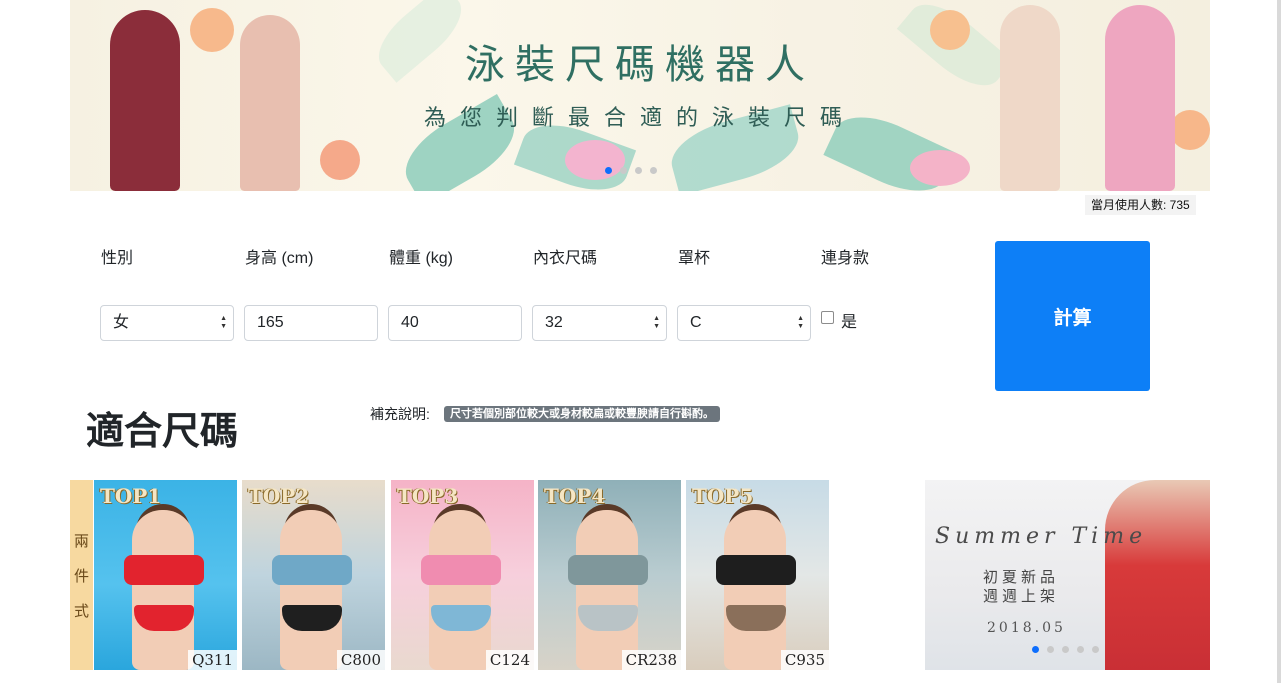 The width and height of the screenshot is (1281, 683). What do you see at coordinates (599, 323) in the screenshot?
I see `bra-size-select: 32` at bounding box center [599, 323].